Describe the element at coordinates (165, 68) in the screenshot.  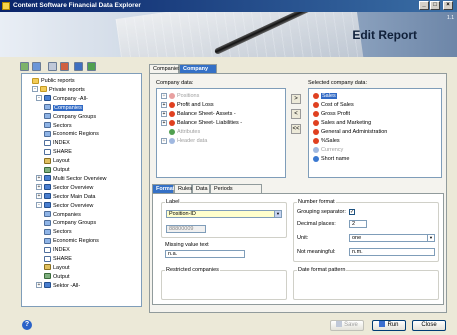
I see `tab-companies: Companies` at that location.